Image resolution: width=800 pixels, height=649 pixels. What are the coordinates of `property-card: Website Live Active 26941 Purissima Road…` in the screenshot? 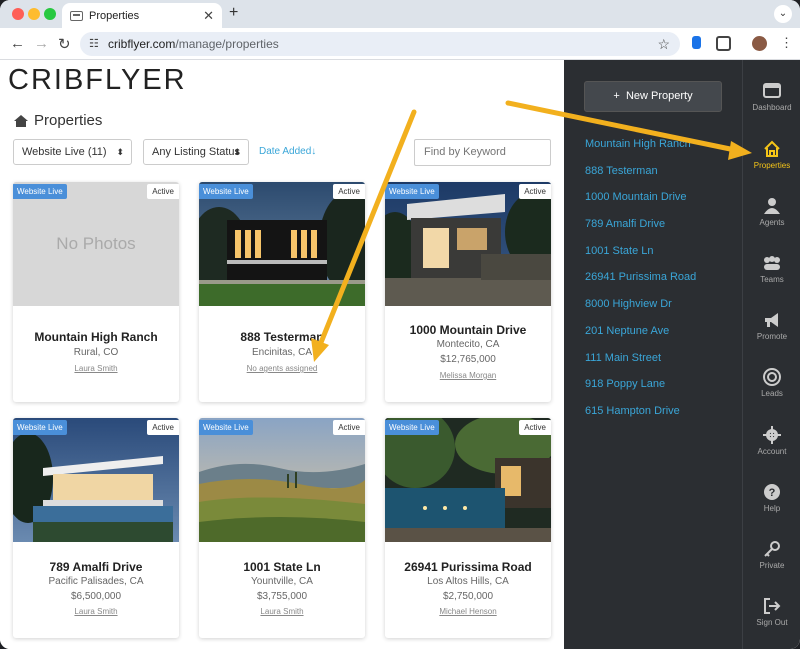 It's located at (468, 528).